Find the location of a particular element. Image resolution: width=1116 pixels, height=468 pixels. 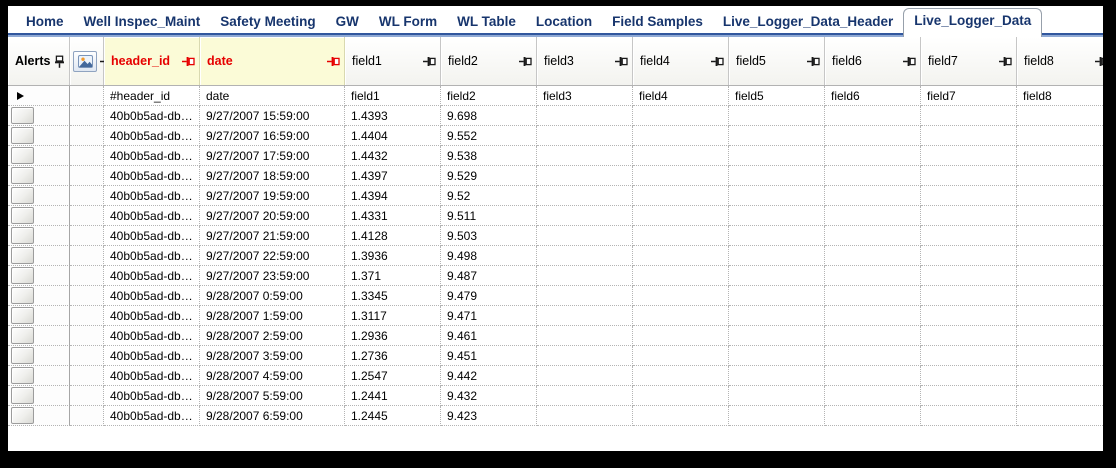

column-header-field6: field6 is located at coordinates (873, 61).